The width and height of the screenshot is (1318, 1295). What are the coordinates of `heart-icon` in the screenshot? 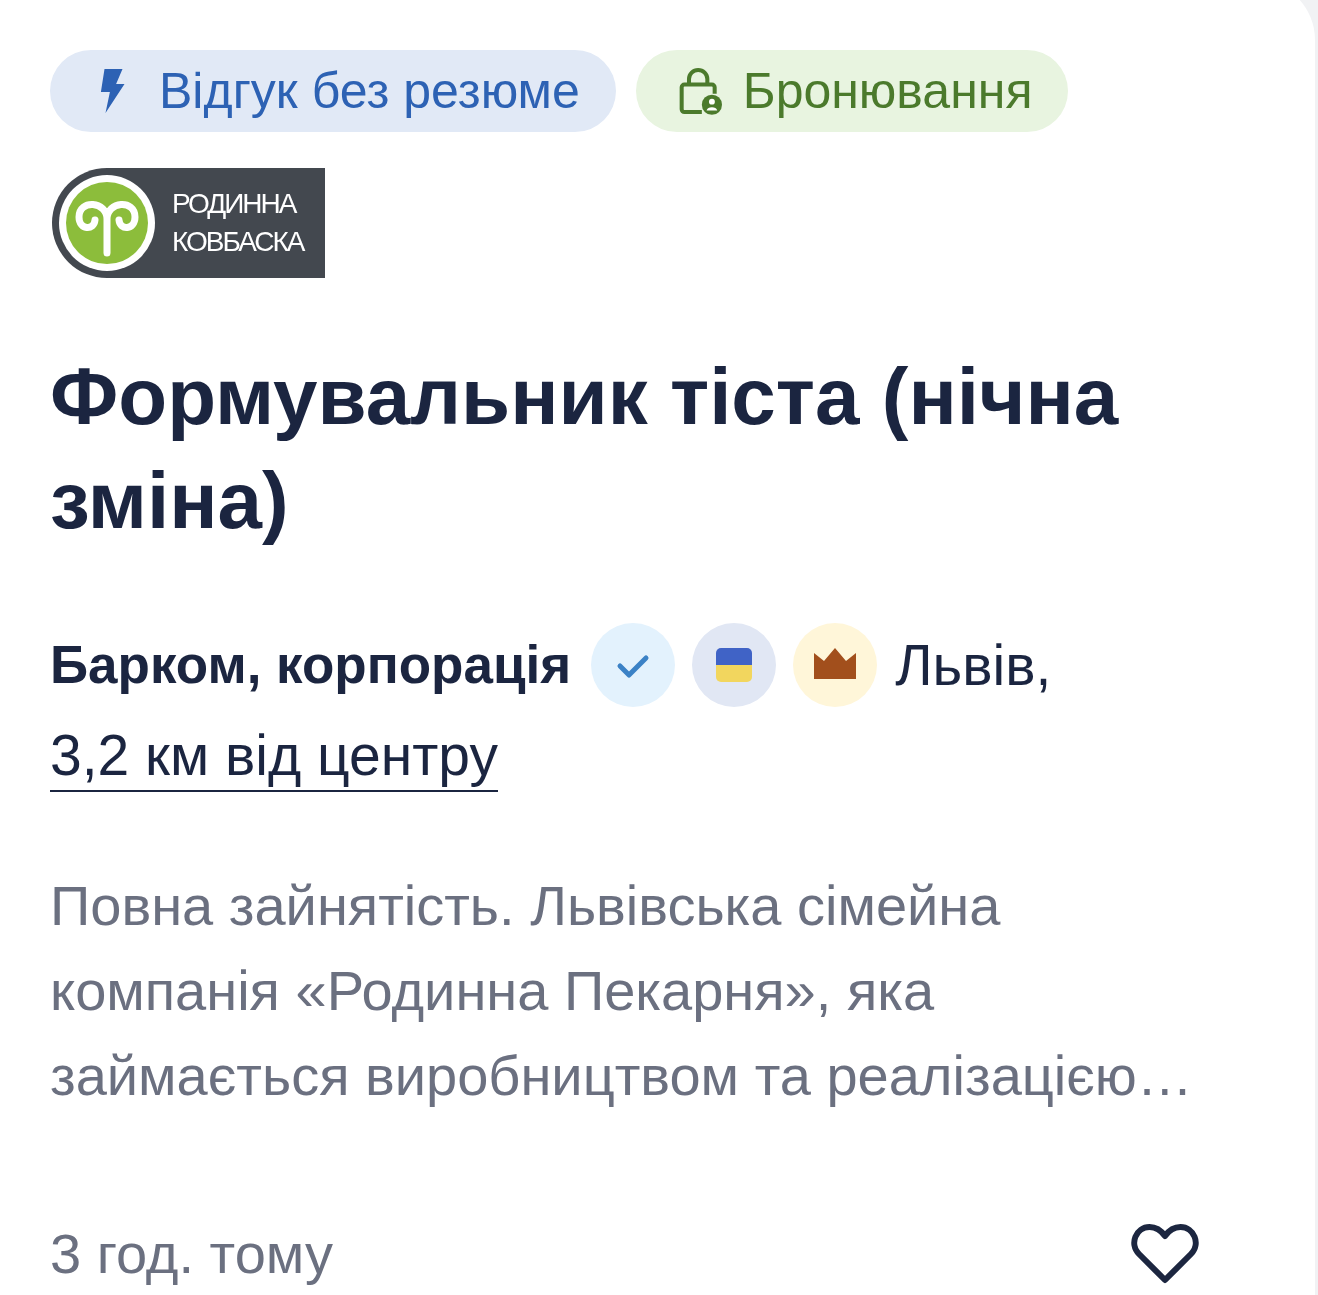 It's located at (1165, 1254).